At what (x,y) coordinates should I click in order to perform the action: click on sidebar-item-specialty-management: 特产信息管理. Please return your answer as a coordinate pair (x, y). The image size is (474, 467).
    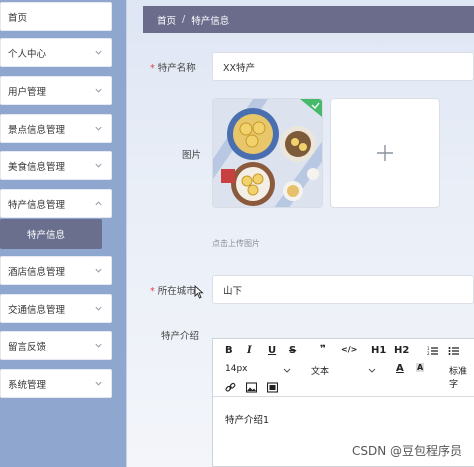
    Looking at the image, I should click on (56, 203).